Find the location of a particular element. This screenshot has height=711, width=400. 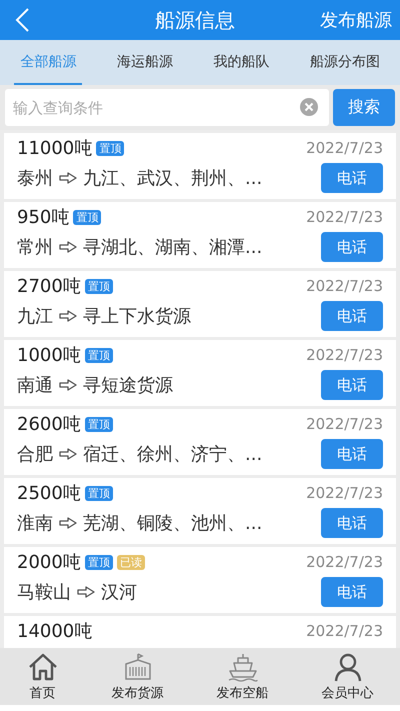

nav-item: 会员中心 is located at coordinates (348, 676).